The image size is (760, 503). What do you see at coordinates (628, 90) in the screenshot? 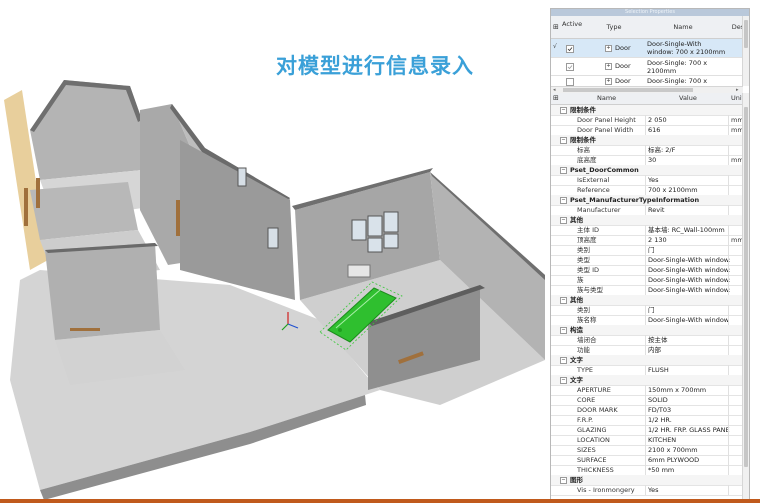
I see `horizontal-scroll-thumb` at bounding box center [628, 90].